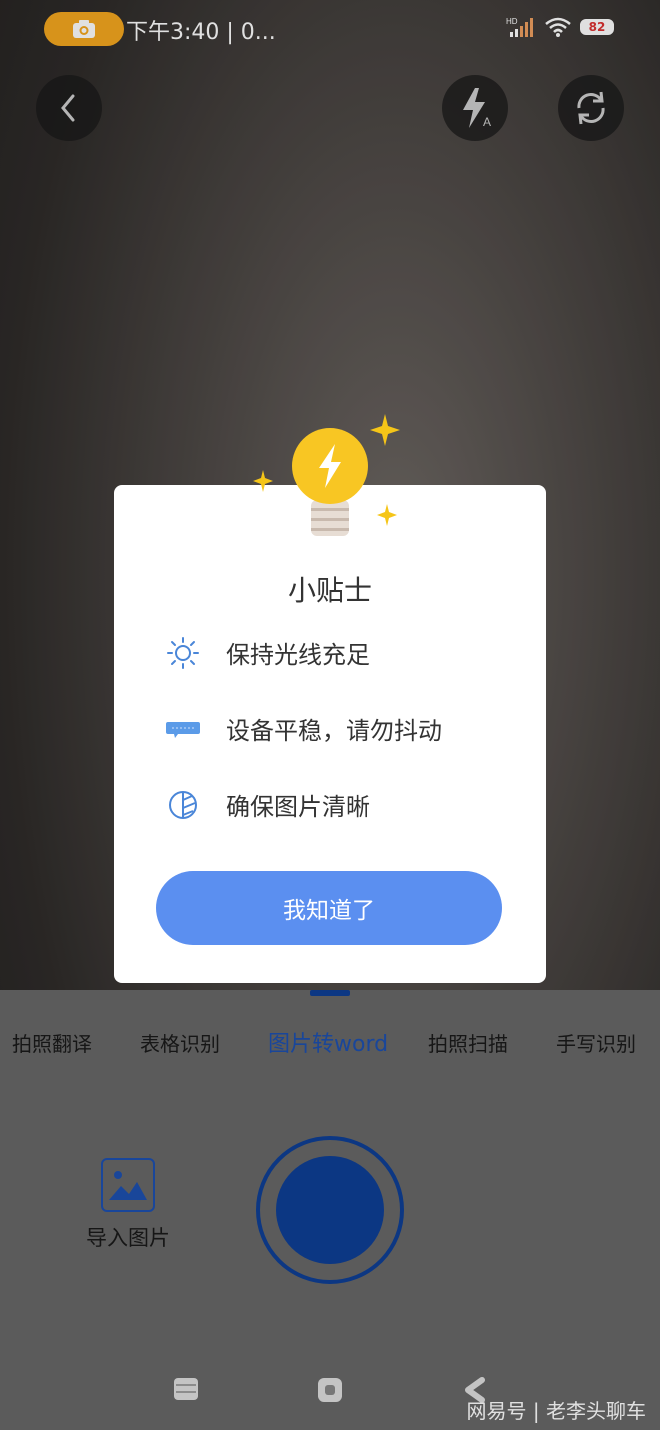  Describe the element at coordinates (183, 729) in the screenshot. I see `device-icon` at that location.